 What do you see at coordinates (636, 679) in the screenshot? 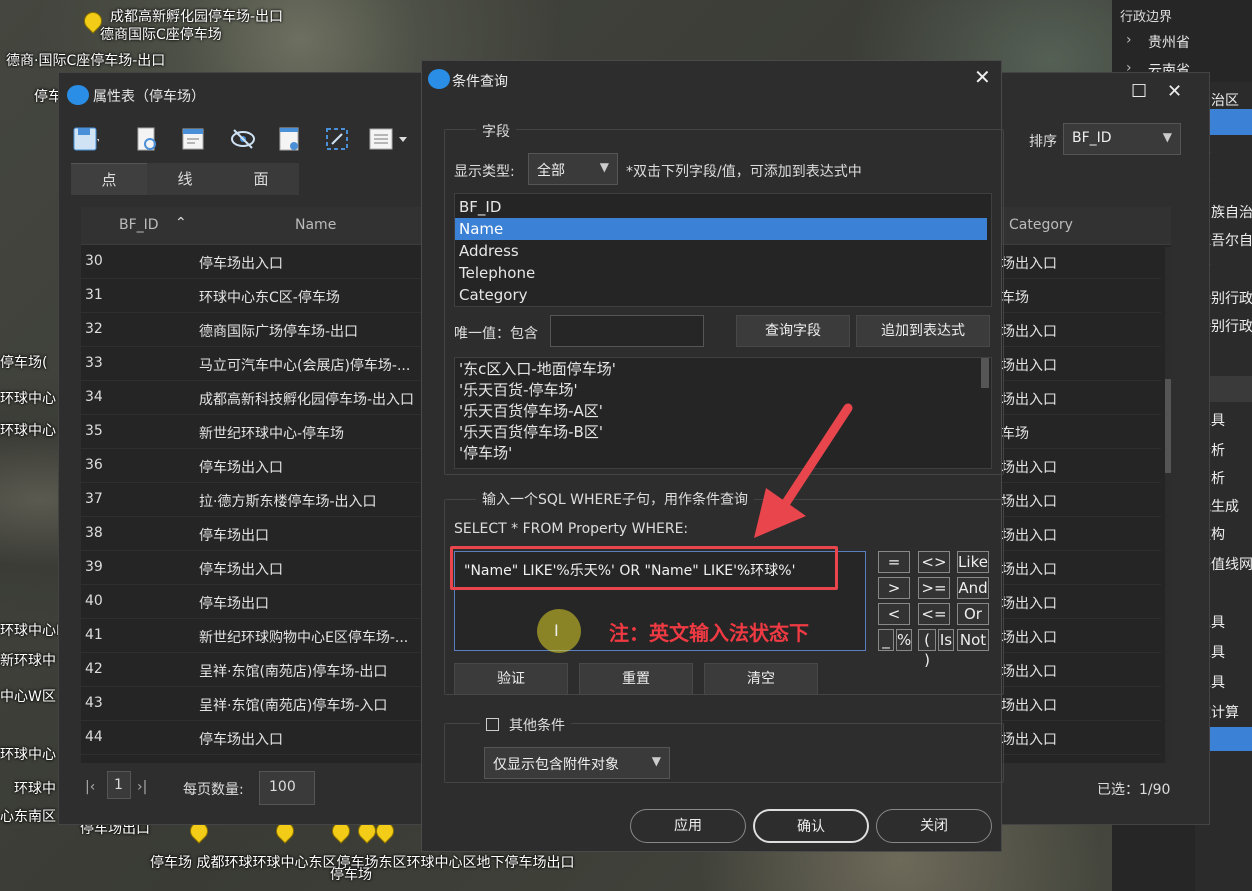
I see `reset-button: 重置` at bounding box center [636, 679].